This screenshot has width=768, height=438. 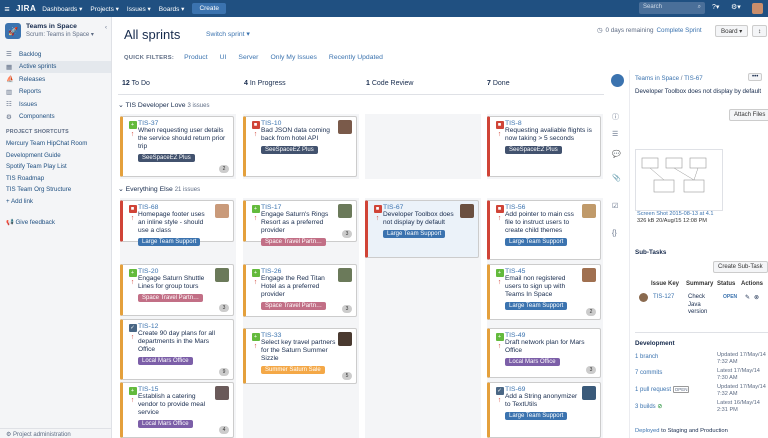 What do you see at coordinates (760, 31) in the screenshot?
I see `expand-board-button: ↕` at bounding box center [760, 31].